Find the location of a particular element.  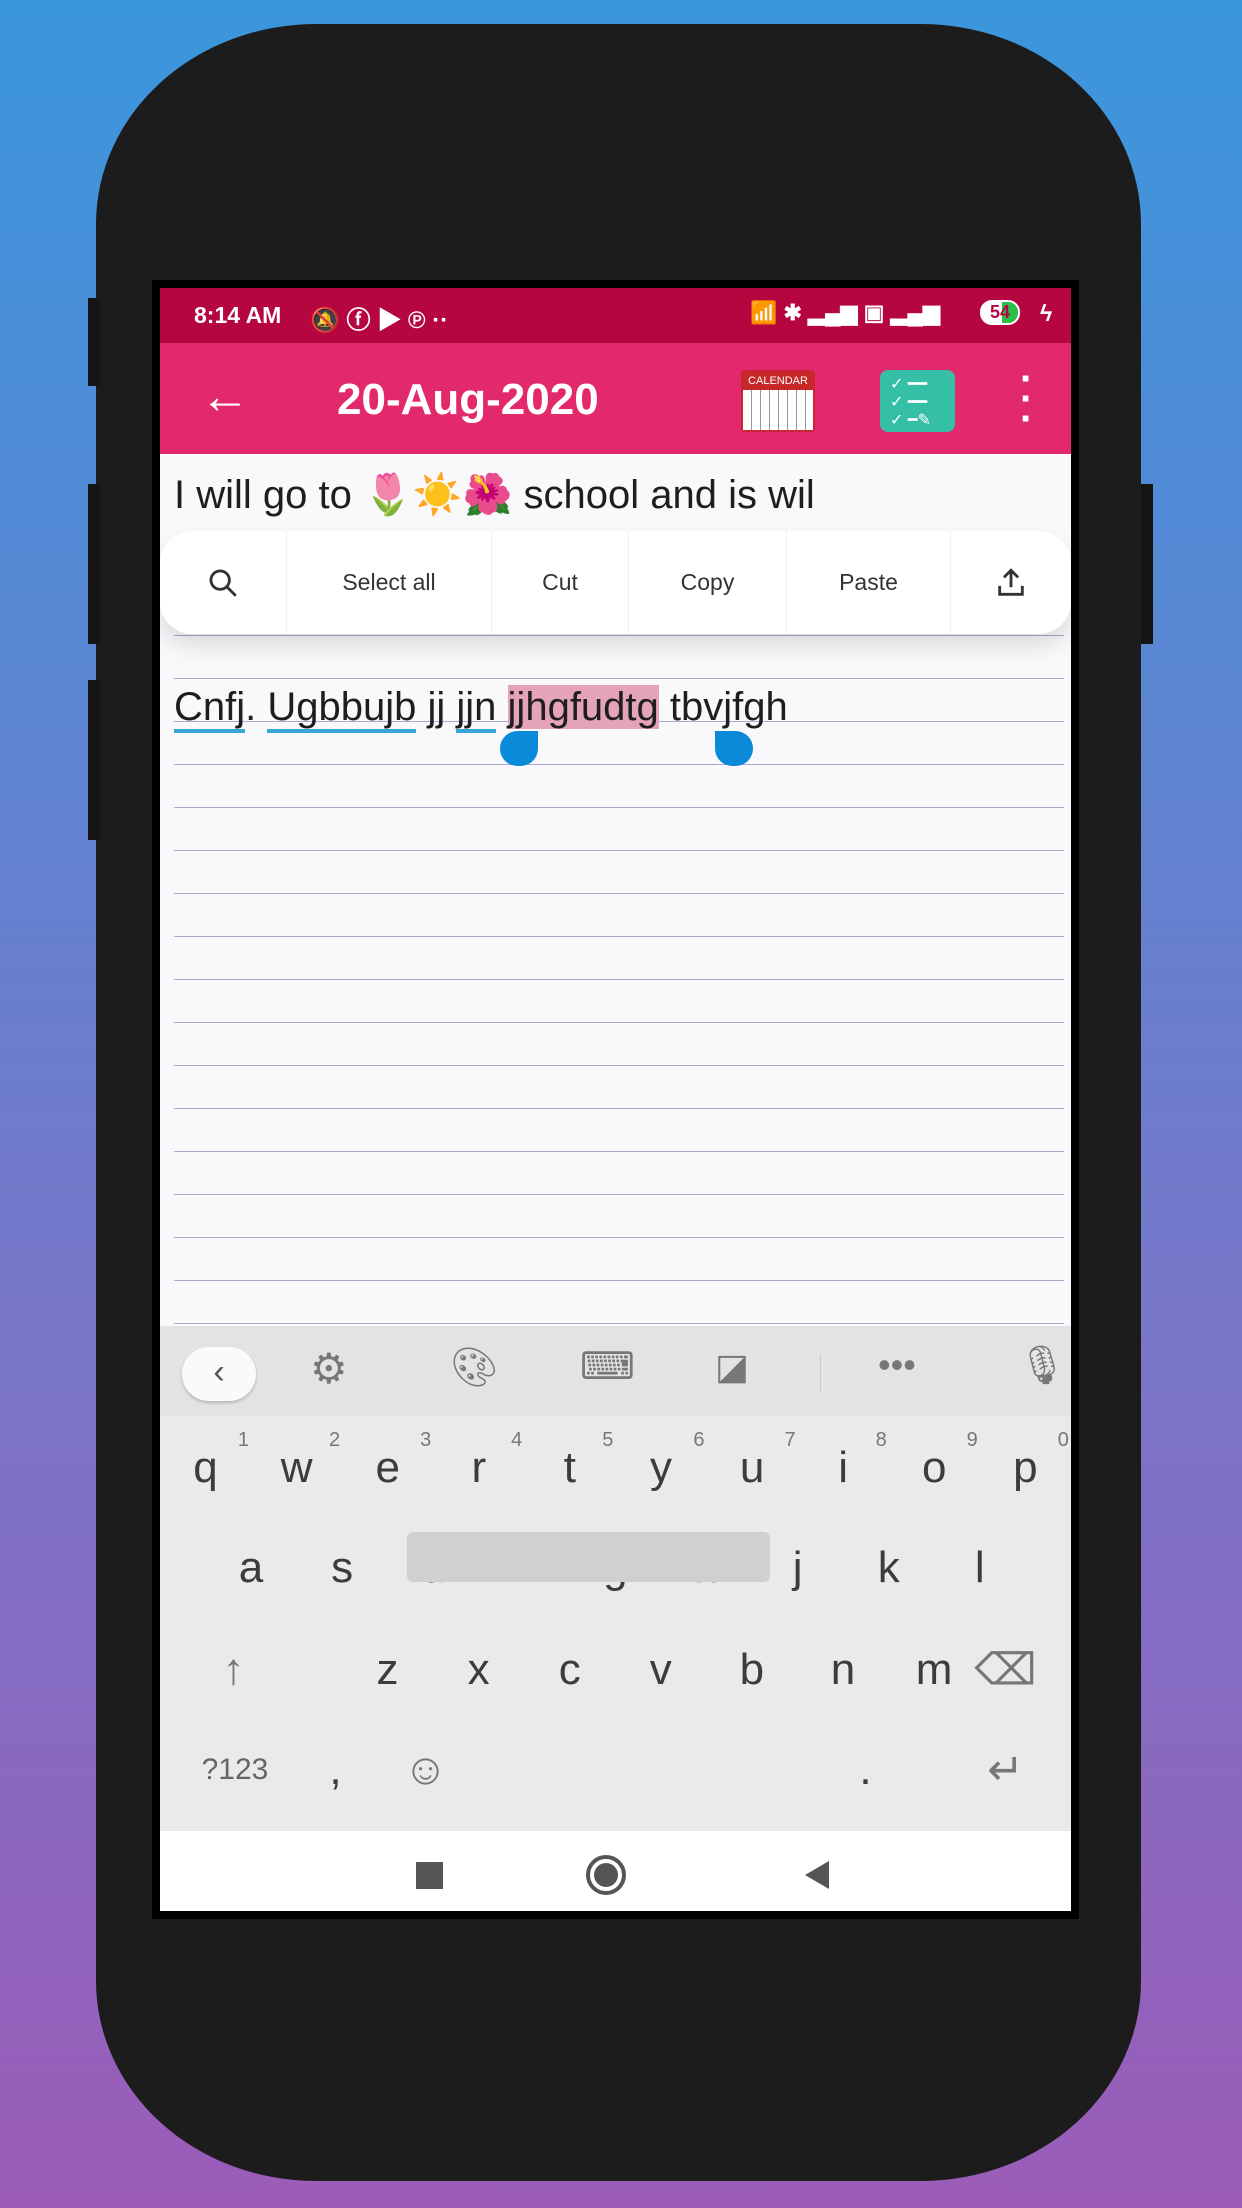

key-a: a is located at coordinates (251, 1568).